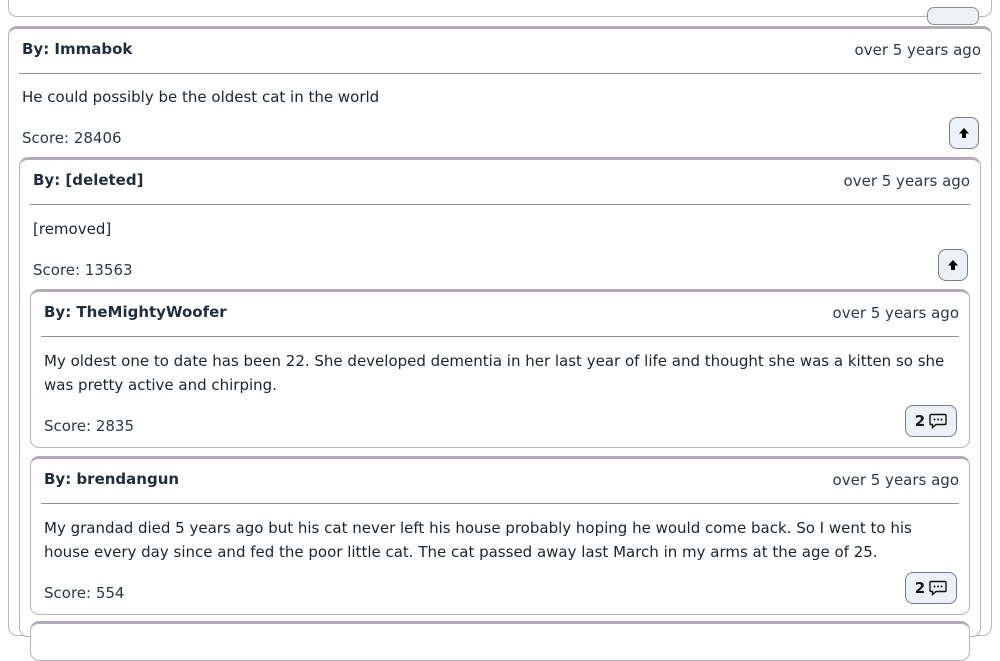 This screenshot has width=1000, height=661. Describe the element at coordinates (500, 51) in the screenshot. I see `comment-header: By: Immabok over 5 years ago` at that location.